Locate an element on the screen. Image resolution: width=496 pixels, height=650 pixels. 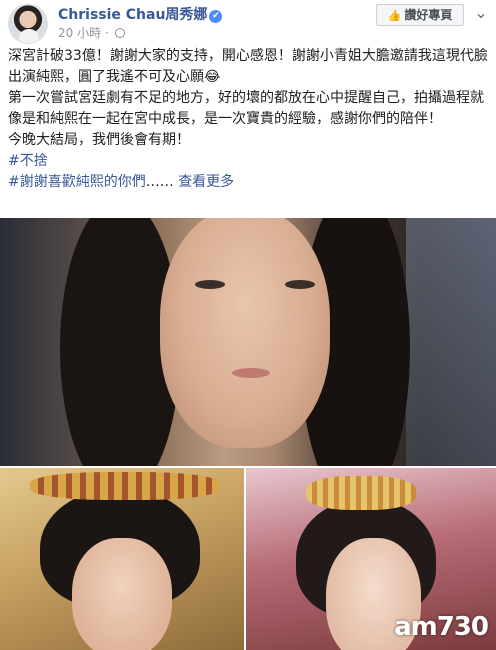
page-name: Chrissie Chau周秀娜 is located at coordinates (132, 15).